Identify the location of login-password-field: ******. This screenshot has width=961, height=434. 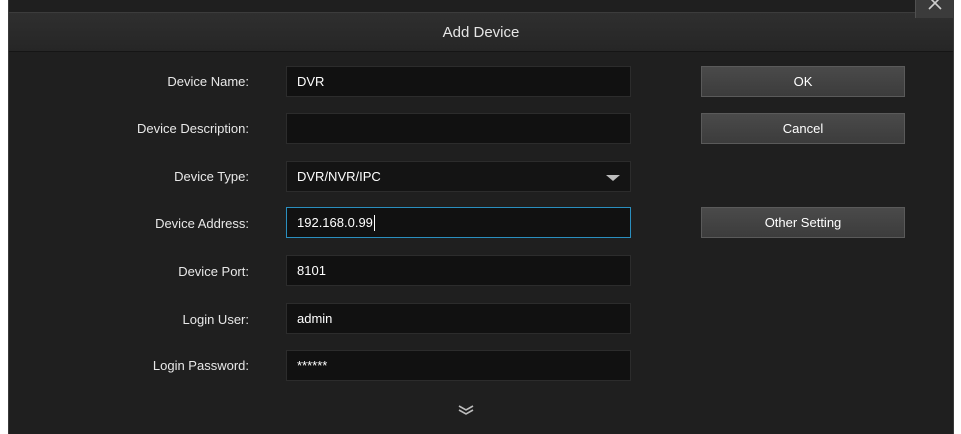
(458, 365).